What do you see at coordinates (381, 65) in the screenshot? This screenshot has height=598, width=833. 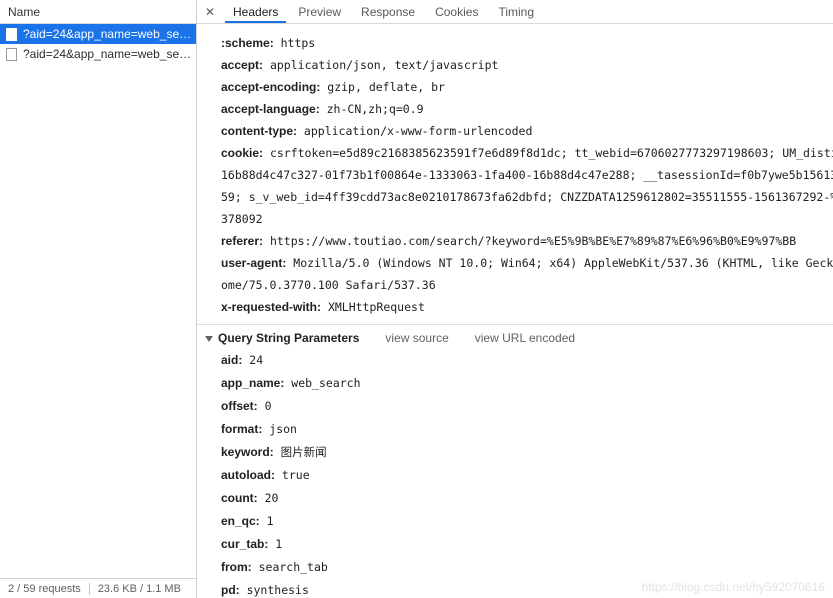 I see `header-value: application/json, text/javascript` at bounding box center [381, 65].